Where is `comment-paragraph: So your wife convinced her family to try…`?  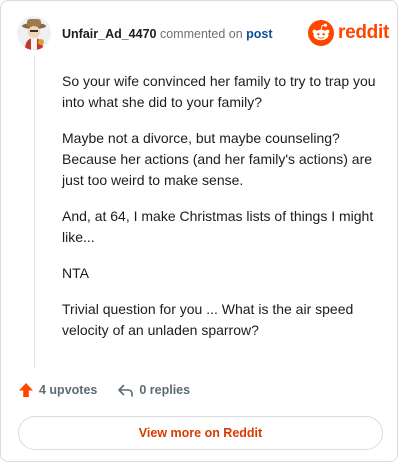 comment-paragraph: So your wife convinced her family to try… is located at coordinates (219, 91).